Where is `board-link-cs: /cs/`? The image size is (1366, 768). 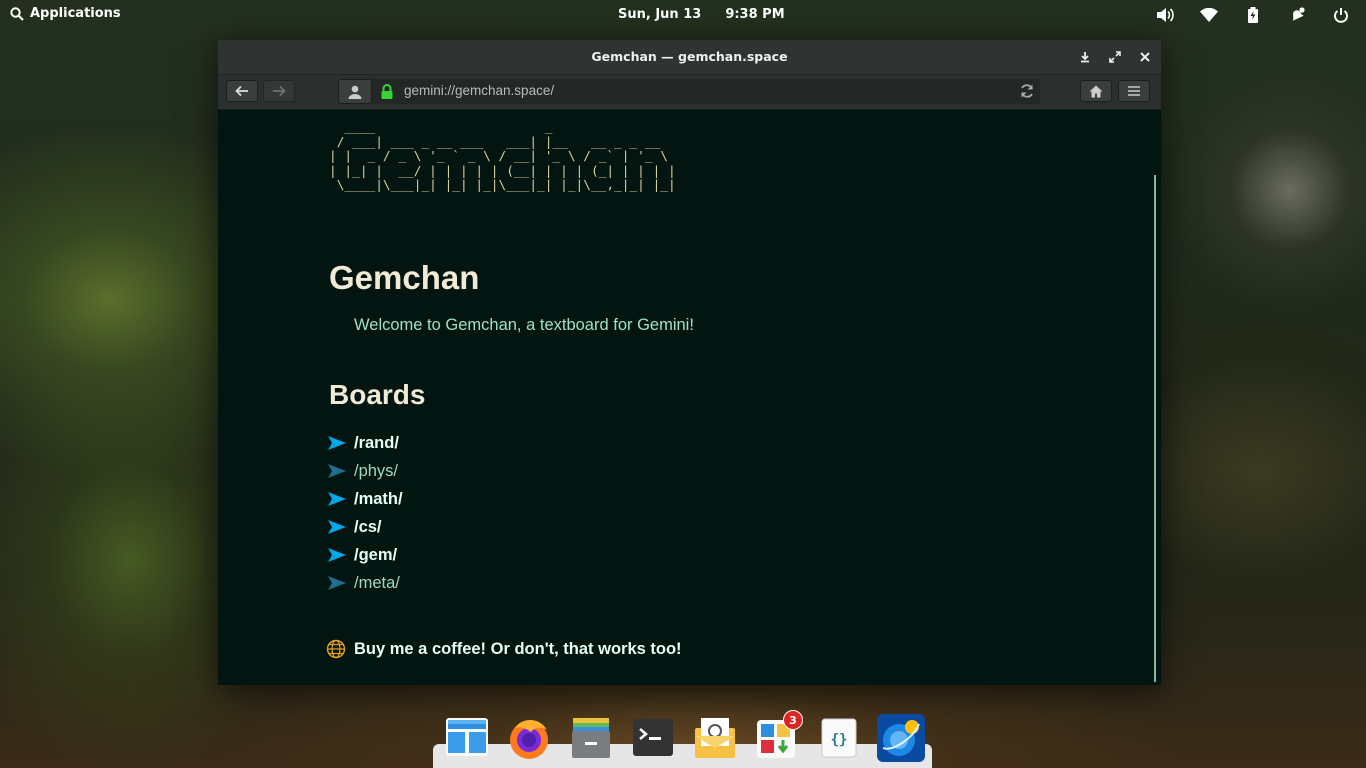 board-link-cs: /cs/ is located at coordinates (365, 527).